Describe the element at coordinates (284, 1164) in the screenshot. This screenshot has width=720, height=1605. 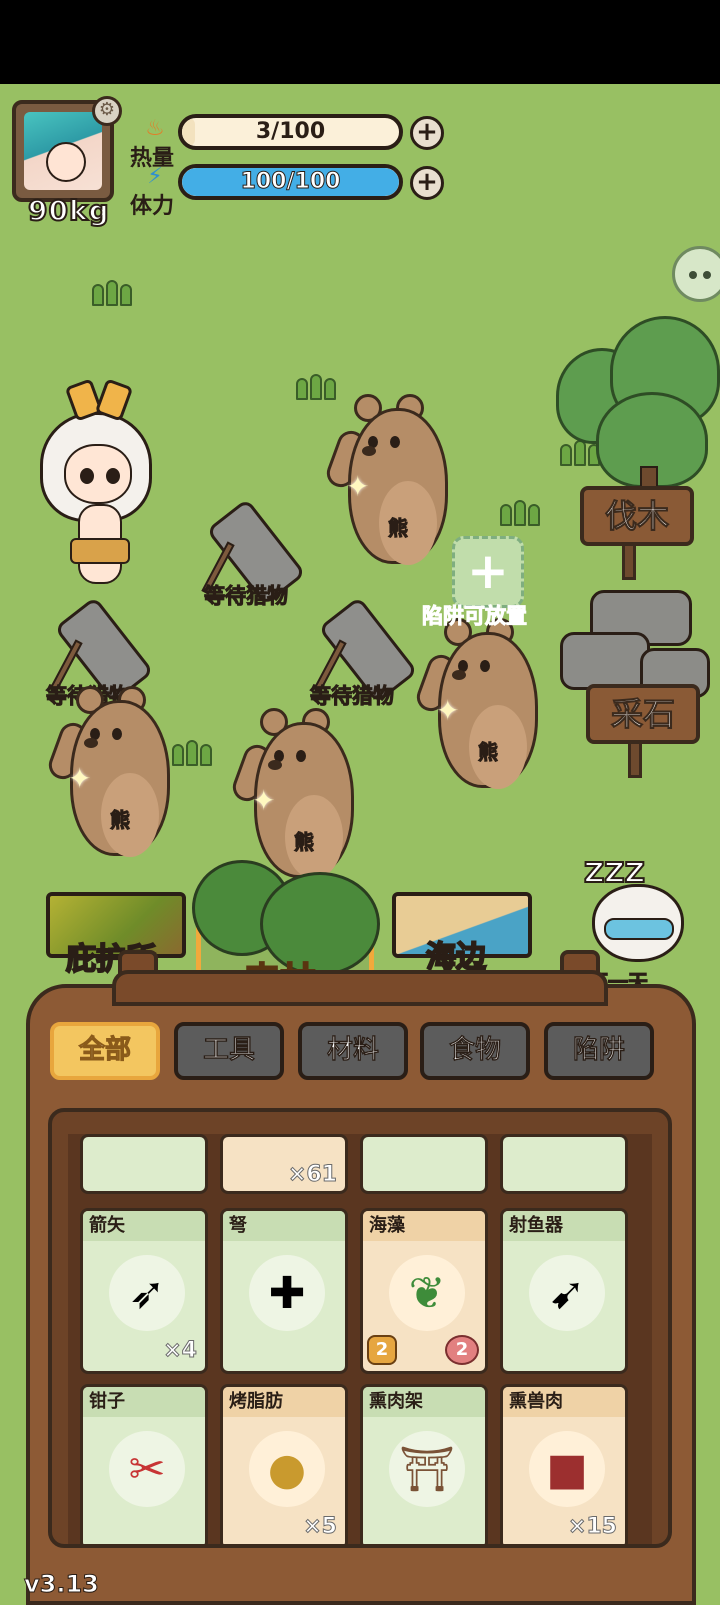
I see `inventory-item: ×61` at that location.